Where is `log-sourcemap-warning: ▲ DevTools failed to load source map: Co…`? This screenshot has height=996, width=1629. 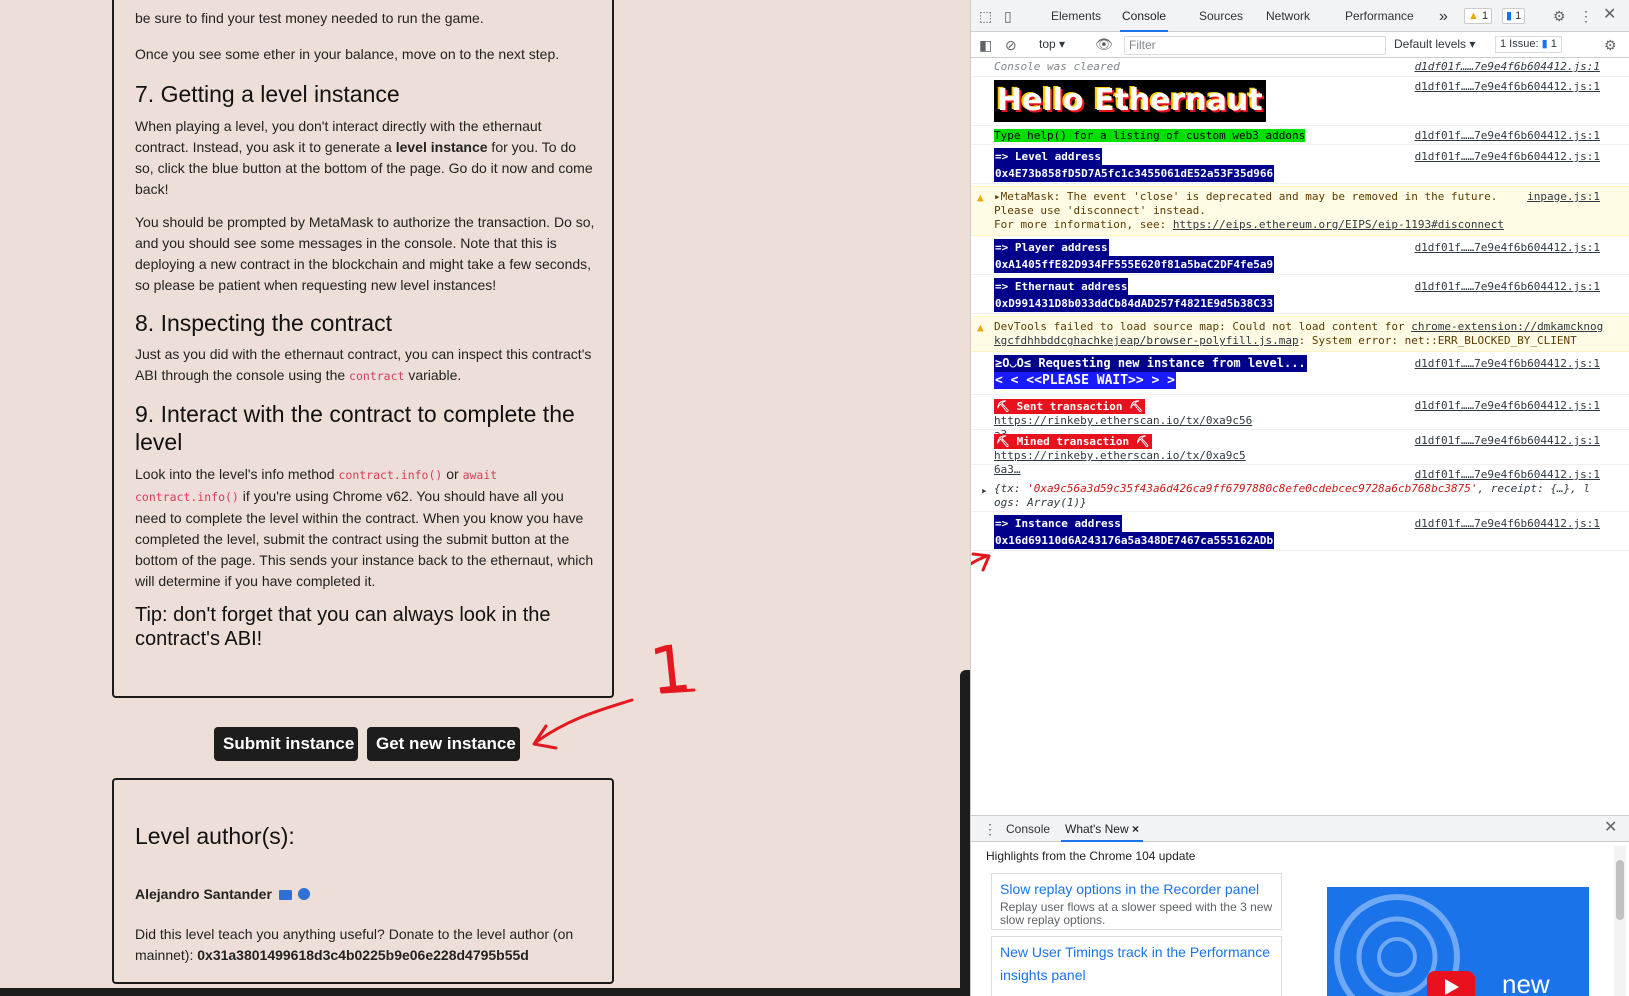
log-sourcemap-warning: ▲ DevTools failed to load source map: Co… is located at coordinates (1300, 334).